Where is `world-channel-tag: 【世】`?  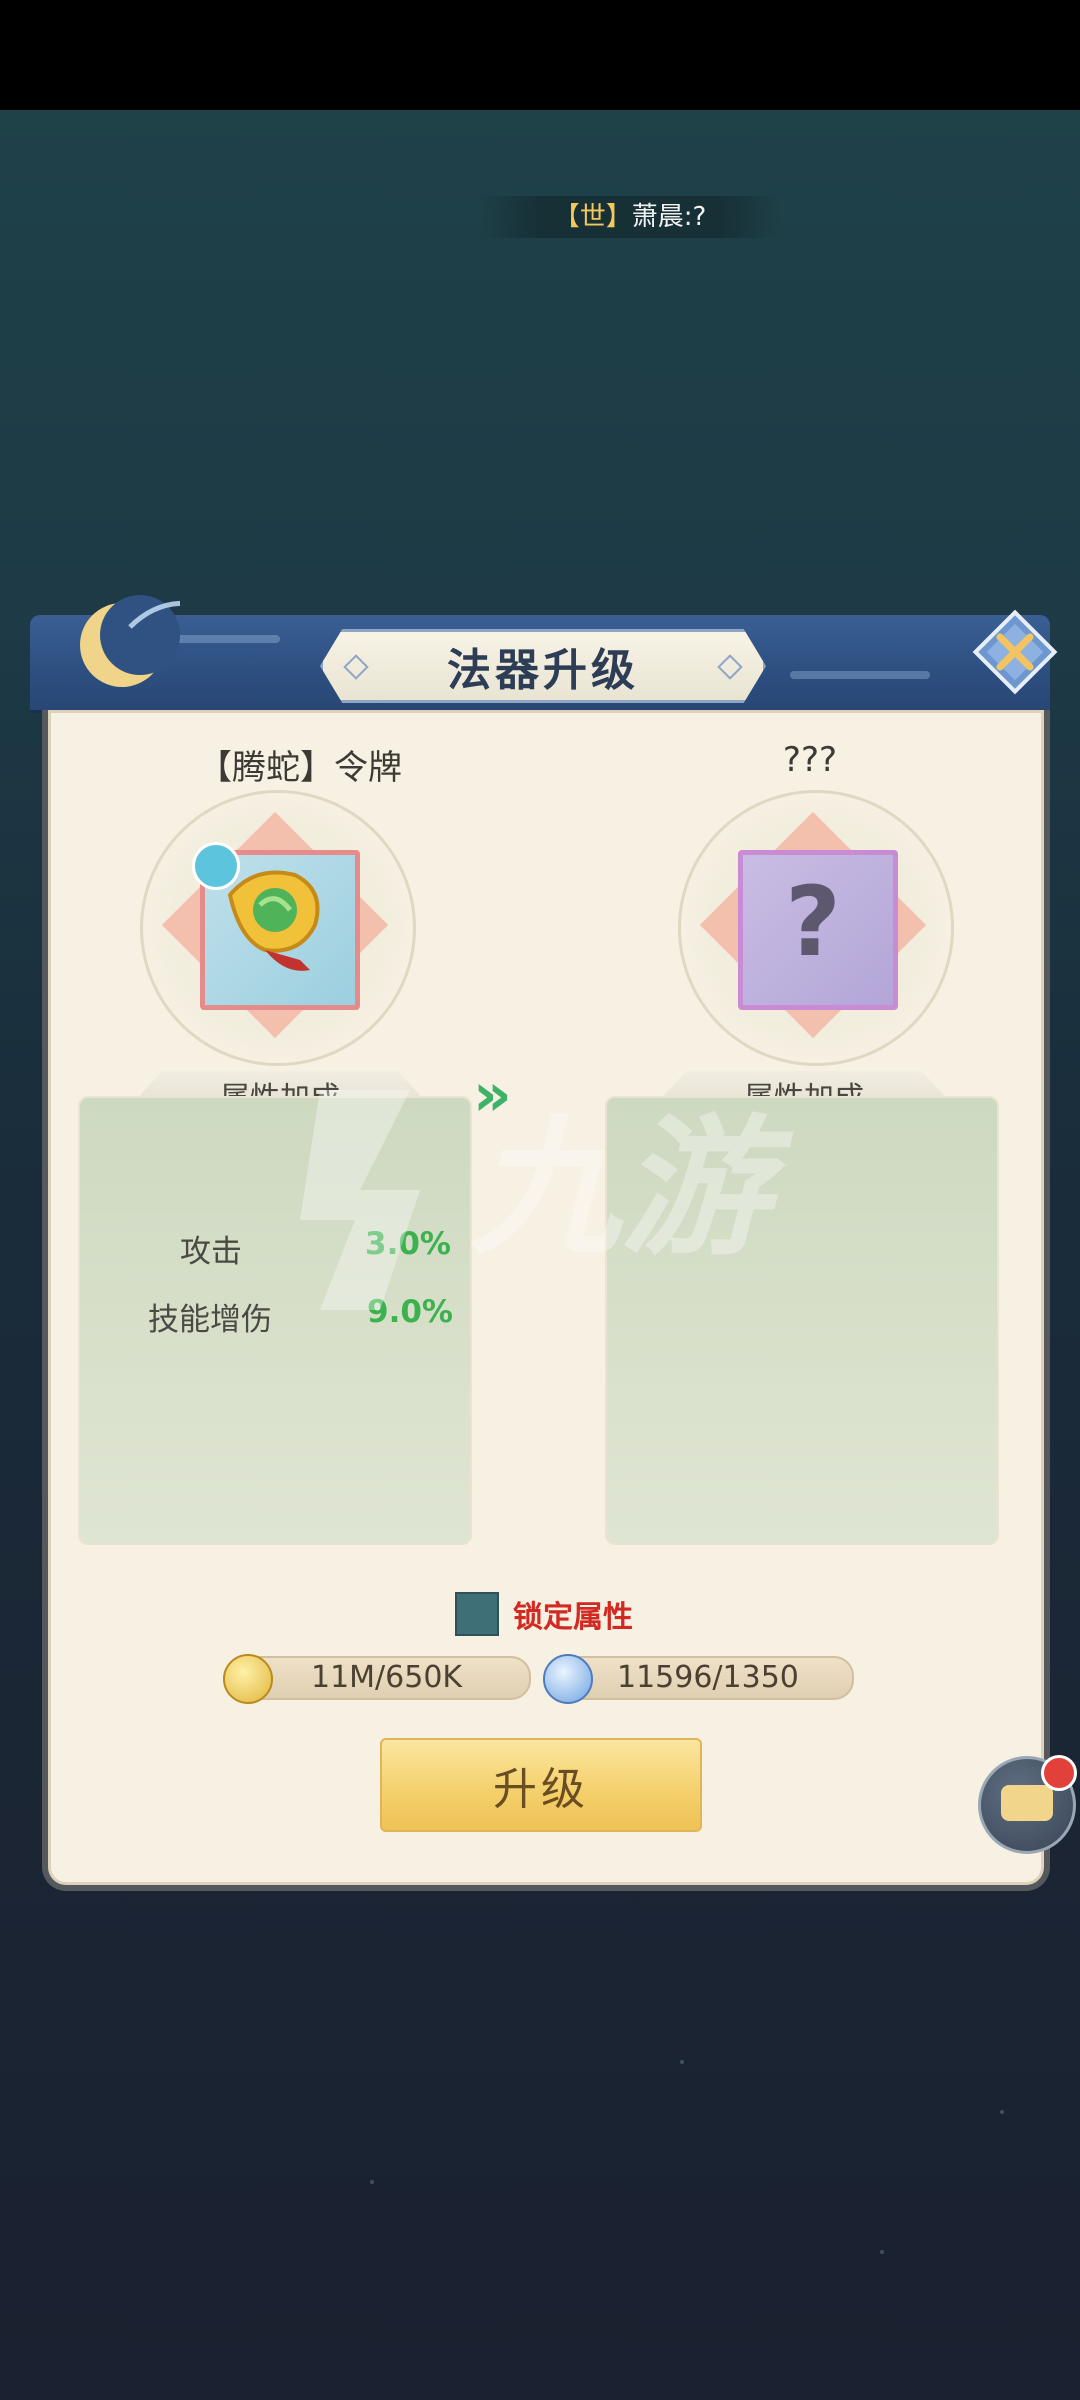 world-channel-tag: 【世】 is located at coordinates (592, 217).